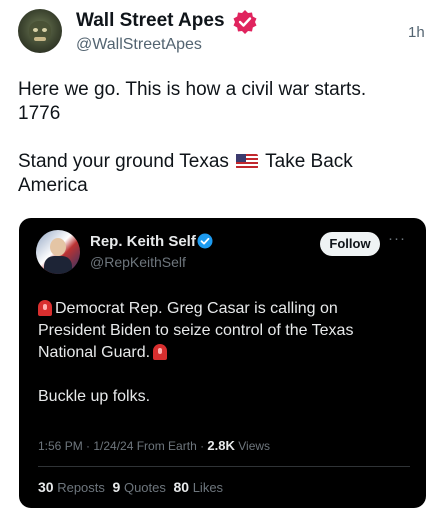 Image resolution: width=444 pixels, height=508 pixels. I want to click on tweet-timestamp: 1:56 PM · 1/24/24 From Earth ·, so click(121, 446).